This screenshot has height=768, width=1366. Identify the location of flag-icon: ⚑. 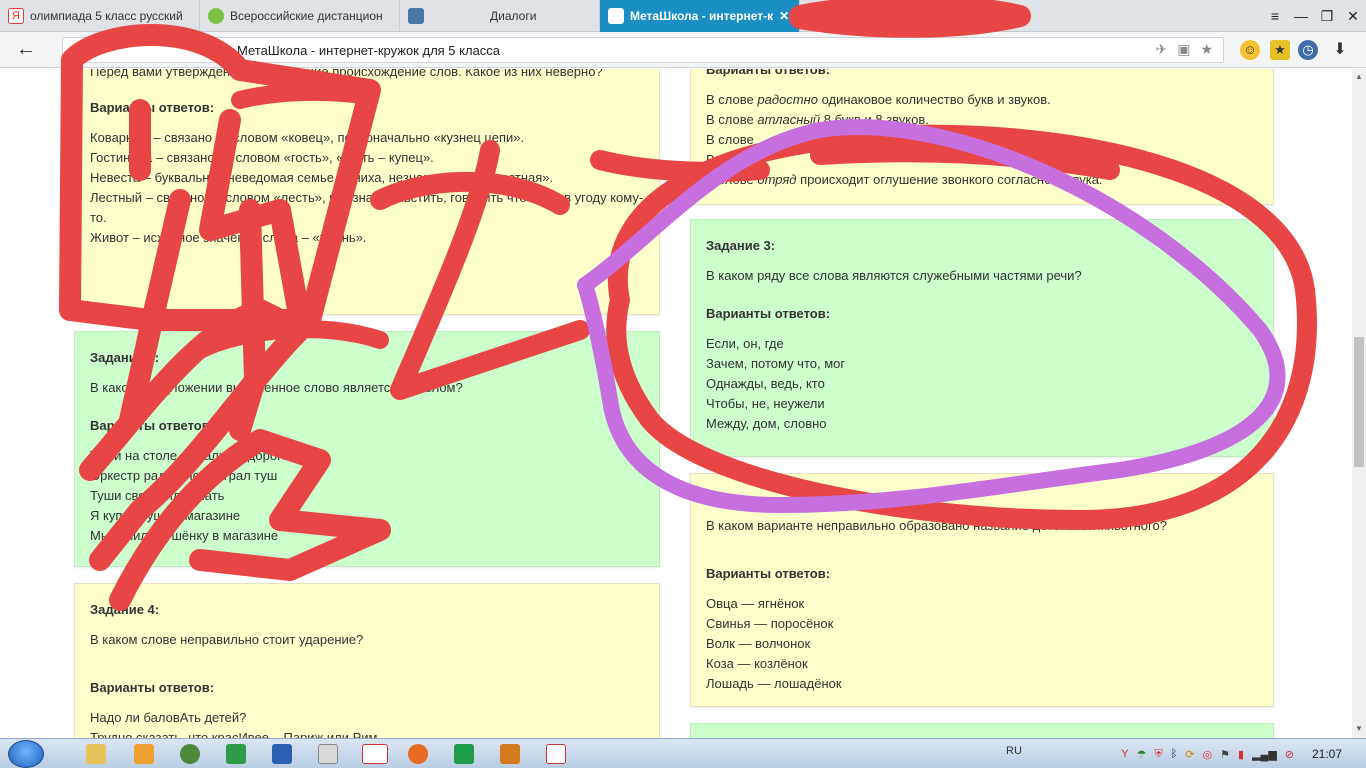
(1225, 754).